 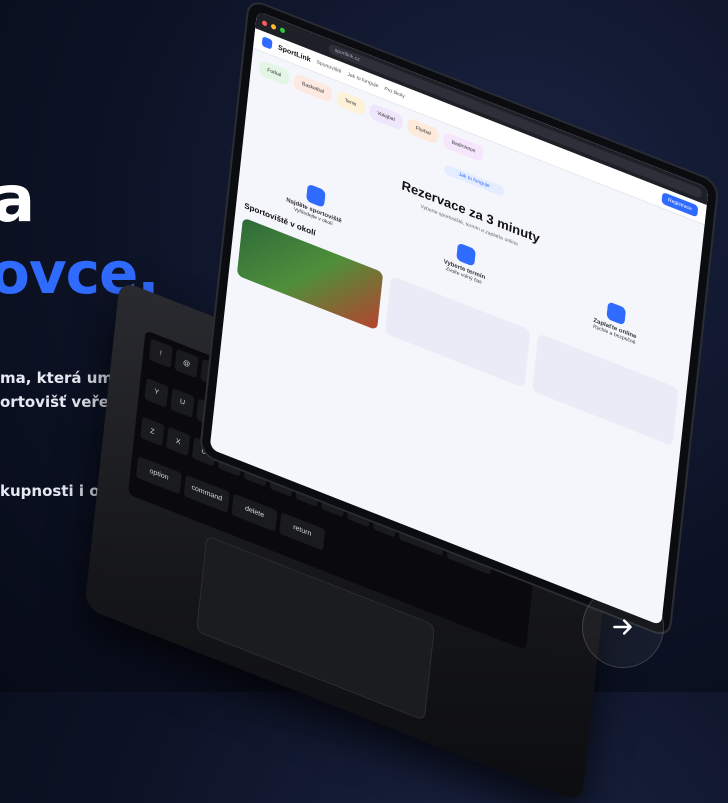 What do you see at coordinates (182, 402) in the screenshot?
I see `keyboard-key: U` at bounding box center [182, 402].